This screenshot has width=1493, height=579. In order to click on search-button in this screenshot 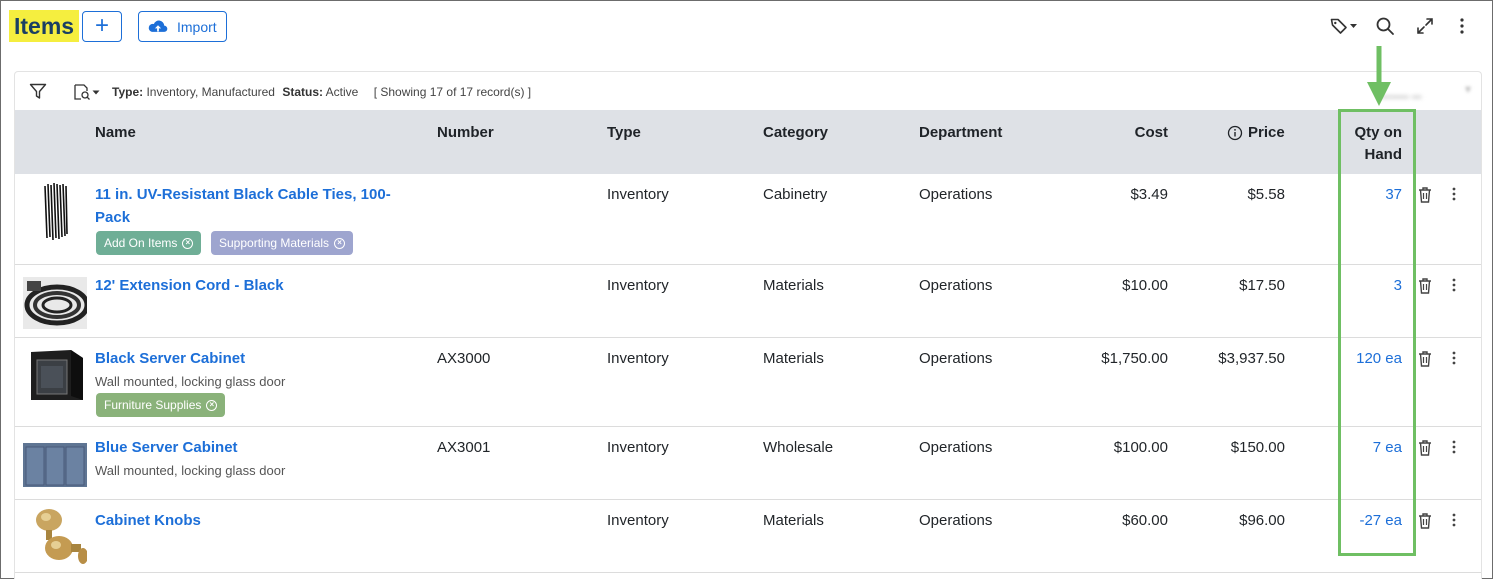, I will do `click(1385, 26)`.